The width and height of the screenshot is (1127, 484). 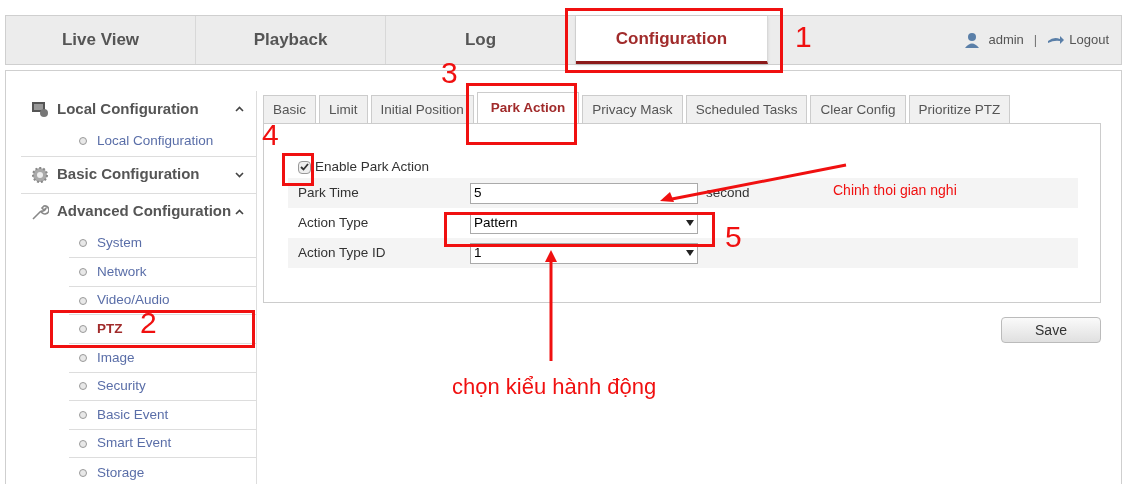 I want to click on sub-tab: Limit, so click(x=343, y=109).